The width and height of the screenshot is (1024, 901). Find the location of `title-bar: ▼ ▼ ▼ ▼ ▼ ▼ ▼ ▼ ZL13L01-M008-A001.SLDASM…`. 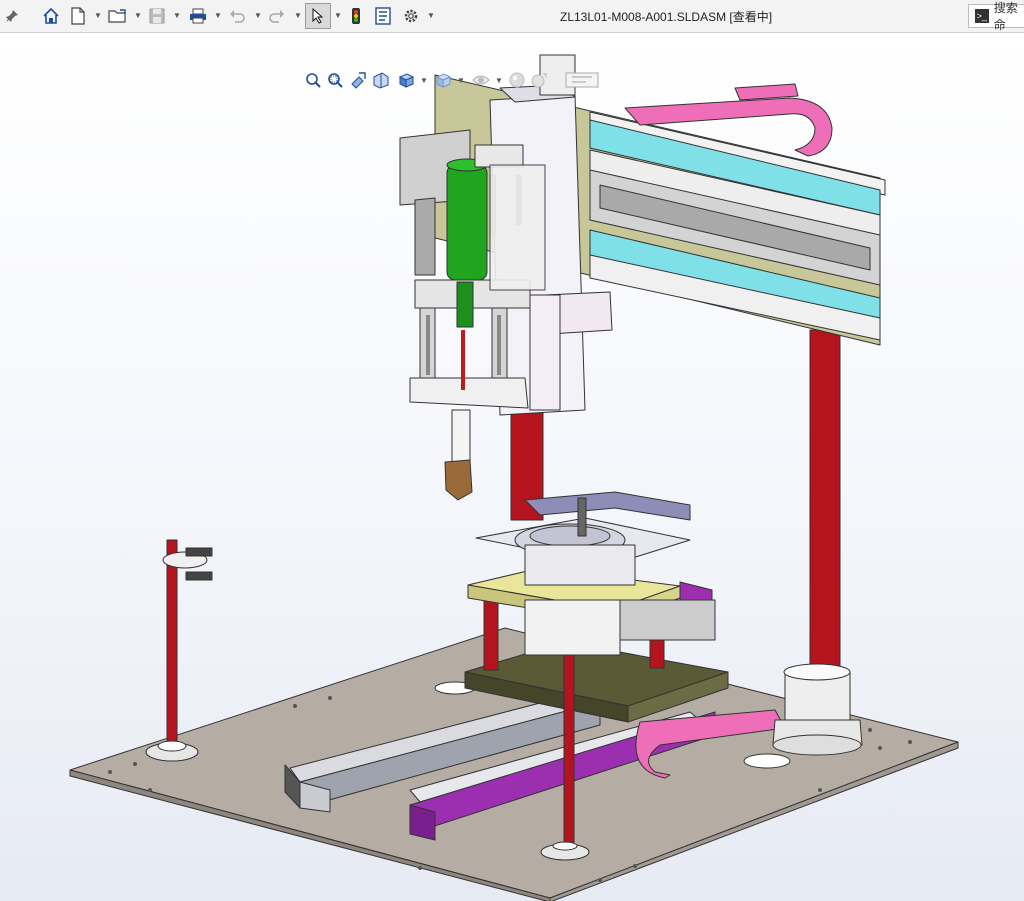

title-bar: ▼ ▼ ▼ ▼ ▼ ▼ ▼ ▼ ZL13L01-M008-A001.SLDASM… is located at coordinates (512, 16).